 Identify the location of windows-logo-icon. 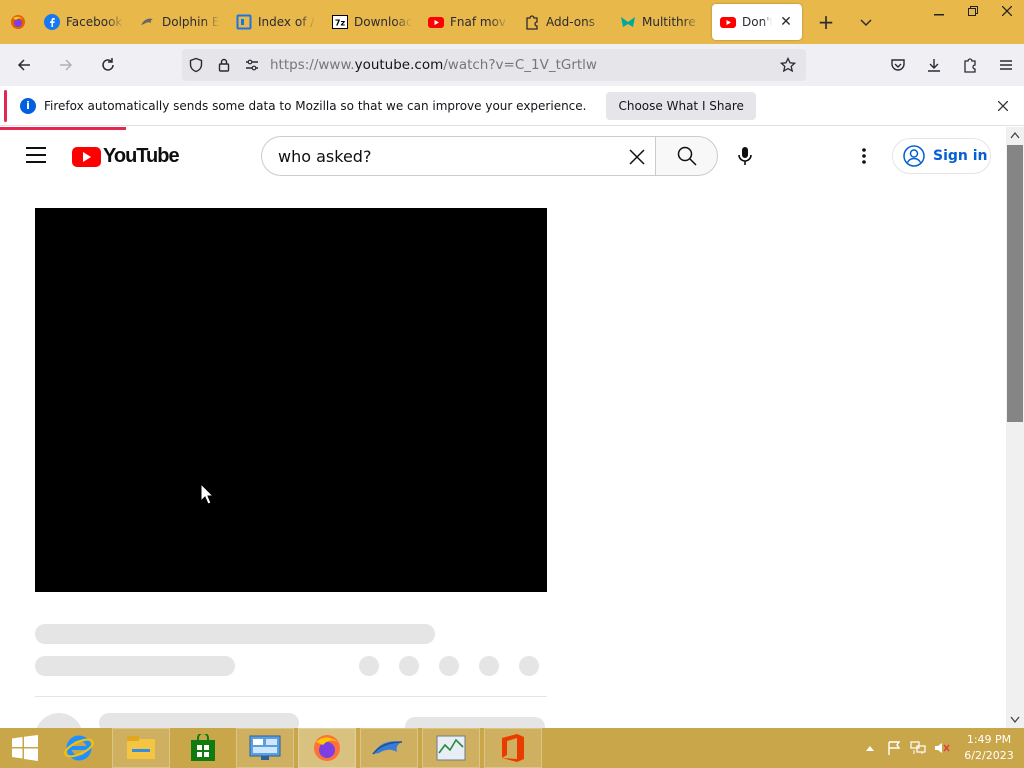
(25, 748).